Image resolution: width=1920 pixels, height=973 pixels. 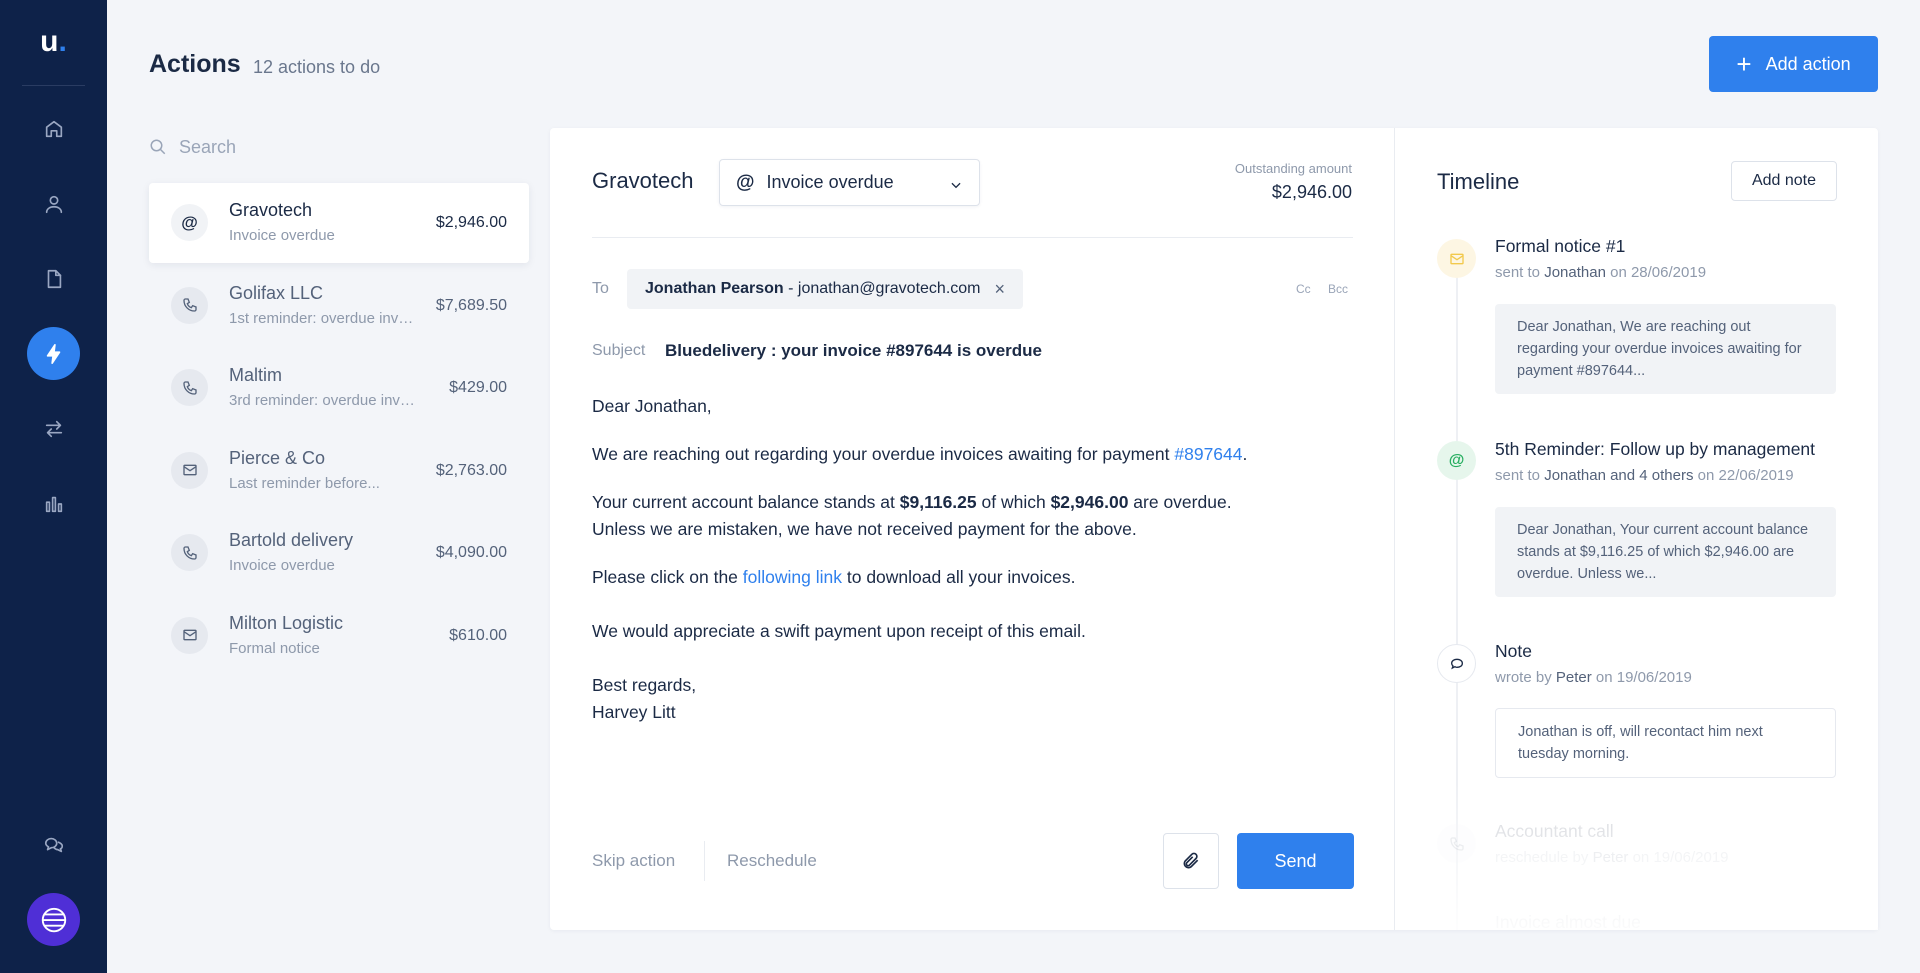 What do you see at coordinates (53, 919) in the screenshot?
I see `user-avatar` at bounding box center [53, 919].